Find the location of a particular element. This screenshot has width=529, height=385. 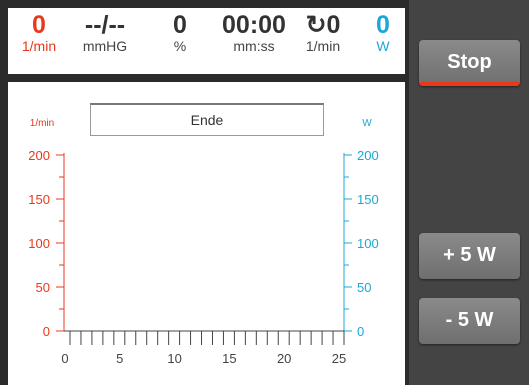

left-axis-tick-label: 50 is located at coordinates (43, 287).